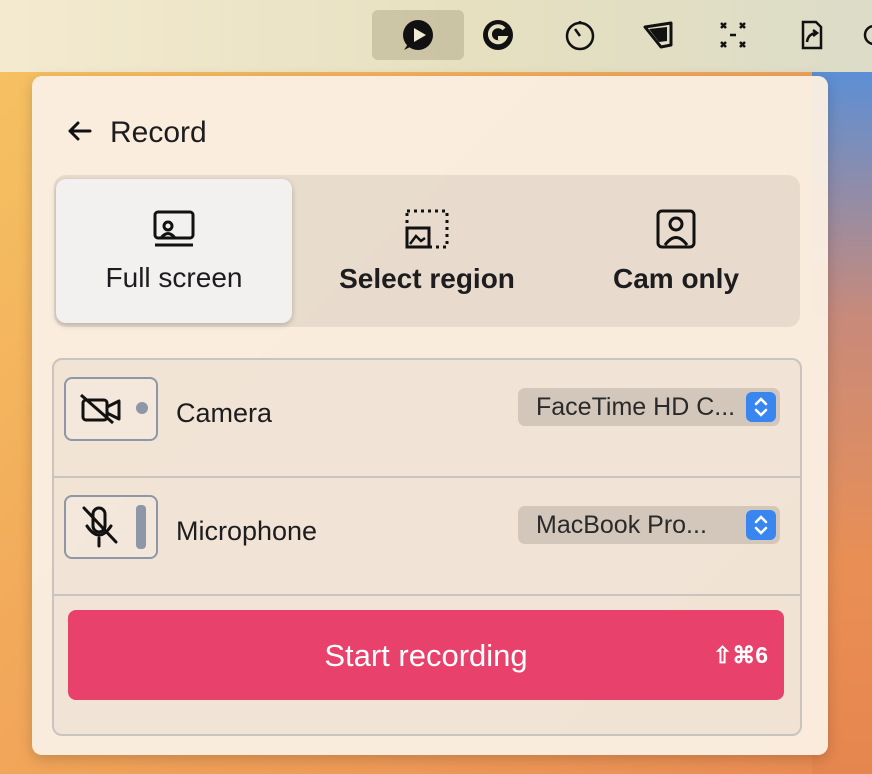 The height and width of the screenshot is (774, 872). What do you see at coordinates (676, 231) in the screenshot?
I see `user-square-icon` at bounding box center [676, 231].